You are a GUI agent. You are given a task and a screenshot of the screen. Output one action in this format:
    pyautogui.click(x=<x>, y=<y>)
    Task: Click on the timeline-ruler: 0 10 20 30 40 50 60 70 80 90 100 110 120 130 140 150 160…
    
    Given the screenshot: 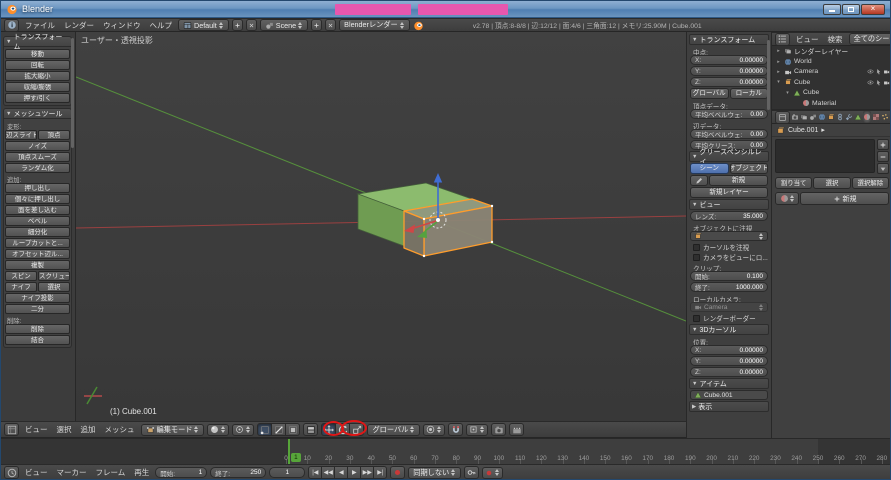 What is the action you would take?
    pyautogui.click(x=445, y=451)
    